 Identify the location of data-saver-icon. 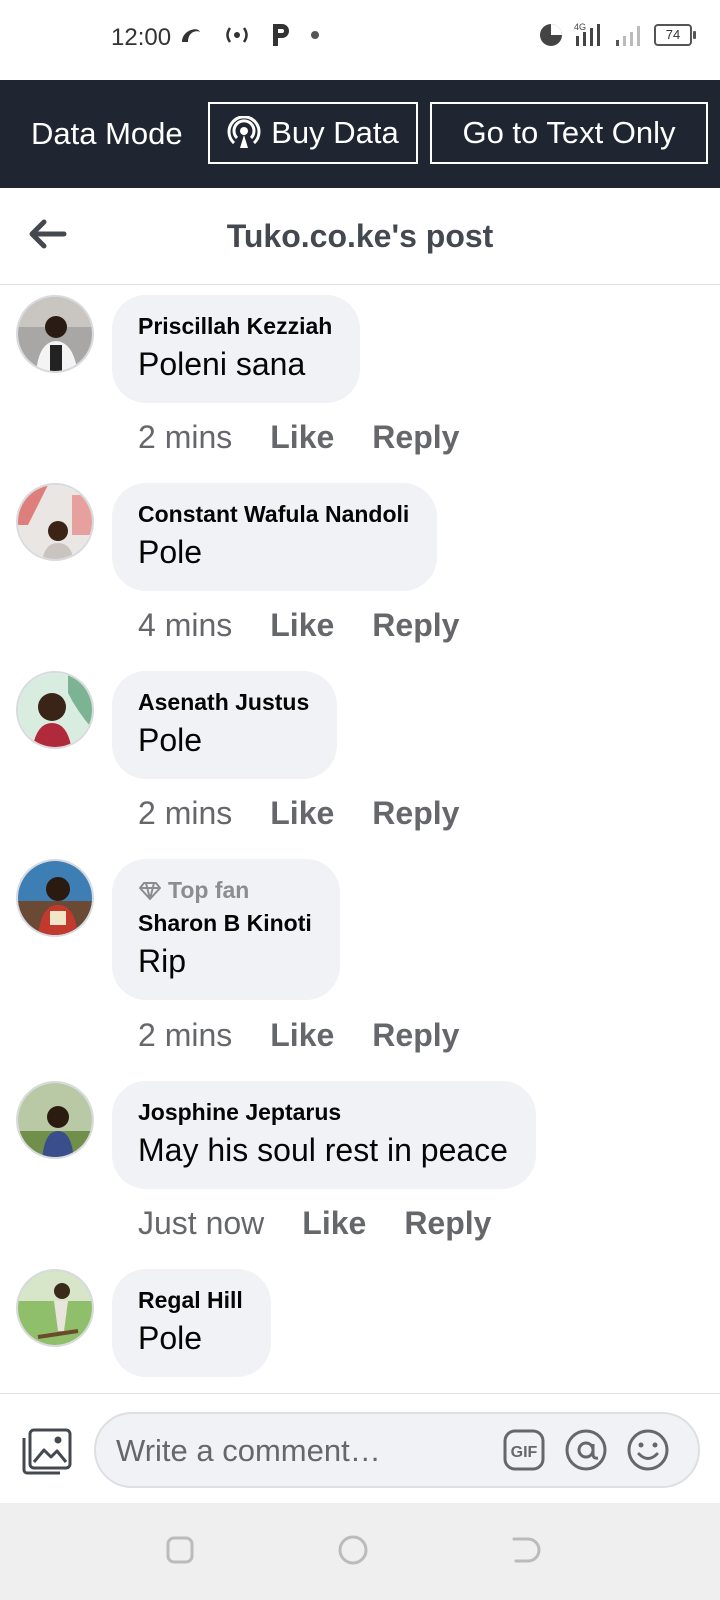
(551, 35).